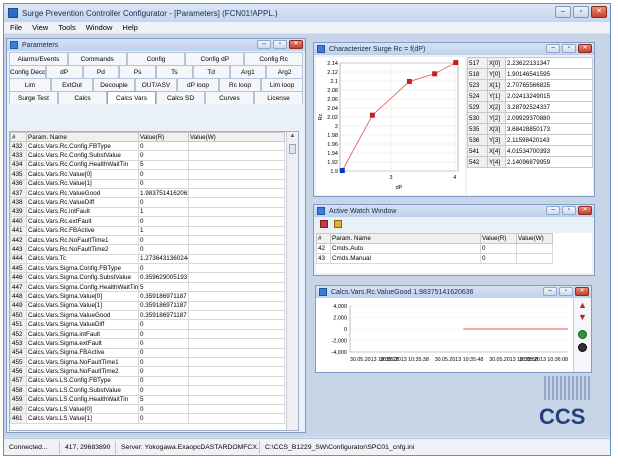 The height and width of the screenshot is (464, 618). What do you see at coordinates (582, 291) in the screenshot?
I see `trend-close-button: ✕` at bounding box center [582, 291].